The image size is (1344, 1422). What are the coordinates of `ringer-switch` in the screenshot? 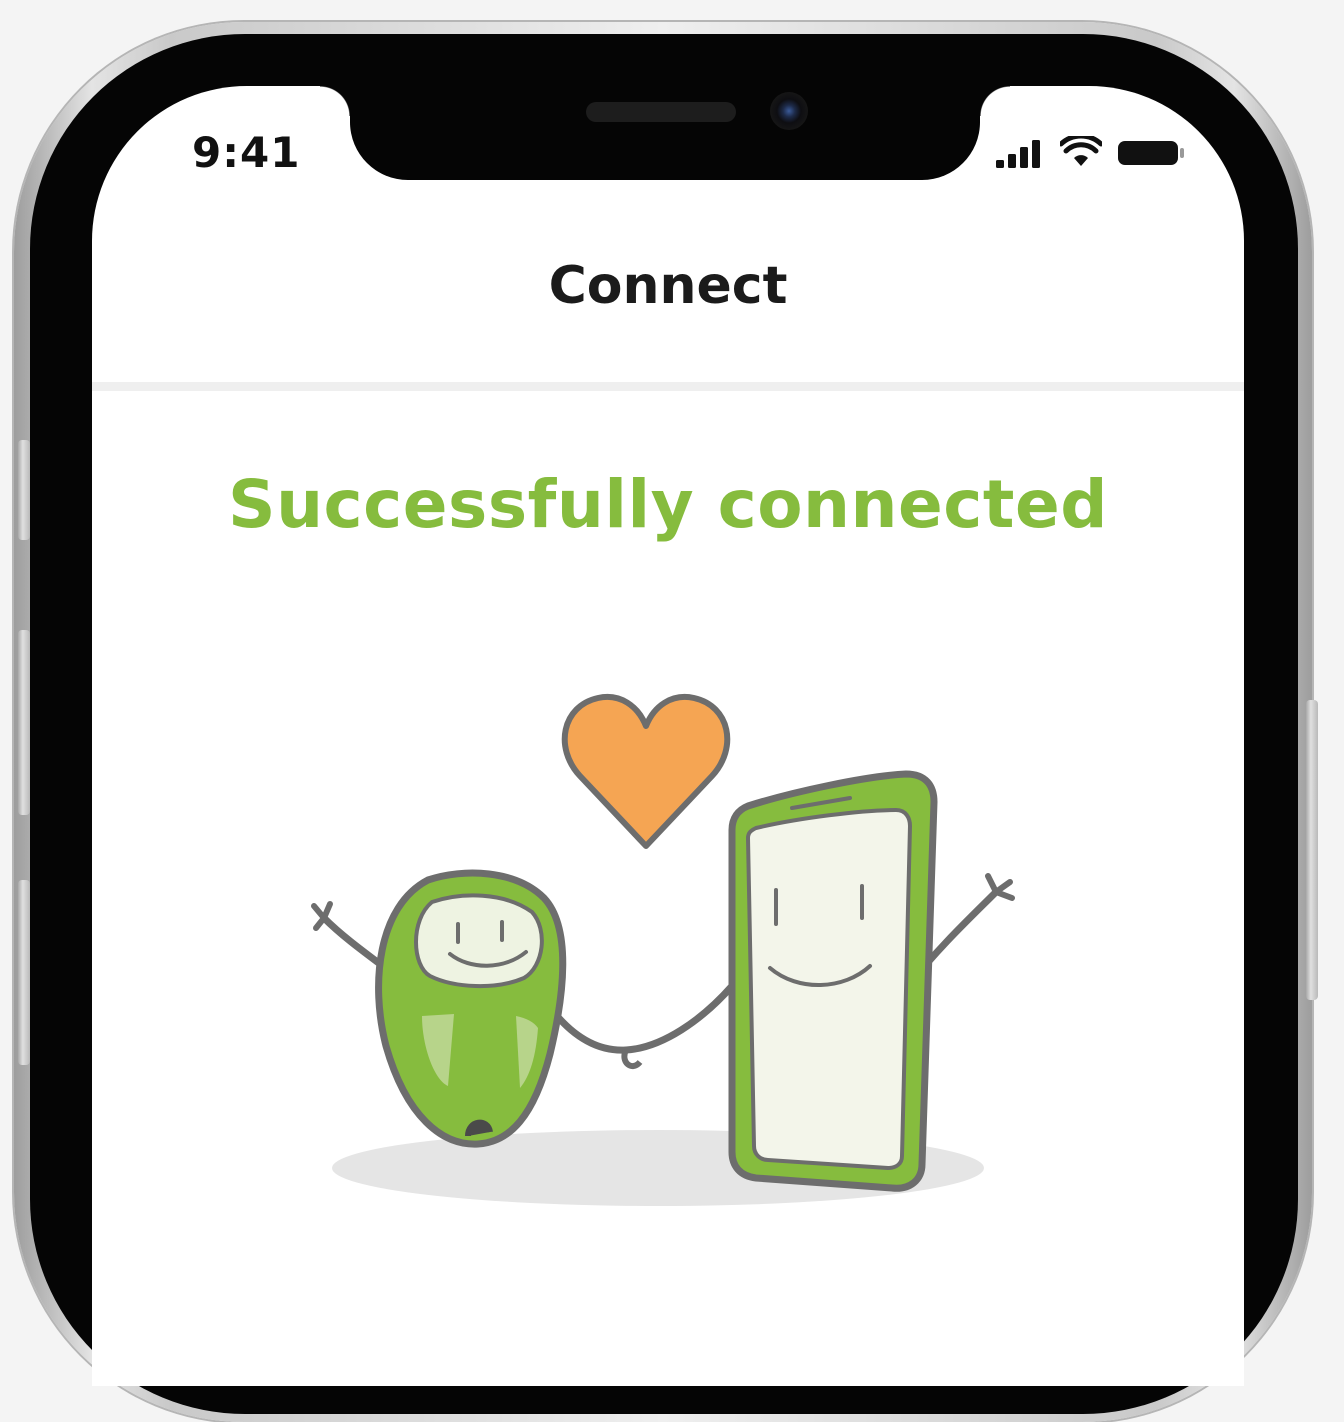 It's located at (24, 490).